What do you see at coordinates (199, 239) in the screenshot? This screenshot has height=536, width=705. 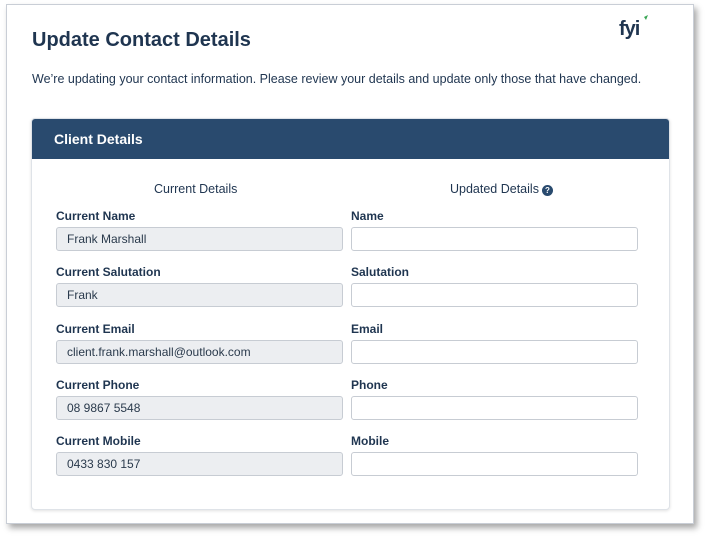 I see `current-name-value: Frank Marshall` at bounding box center [199, 239].